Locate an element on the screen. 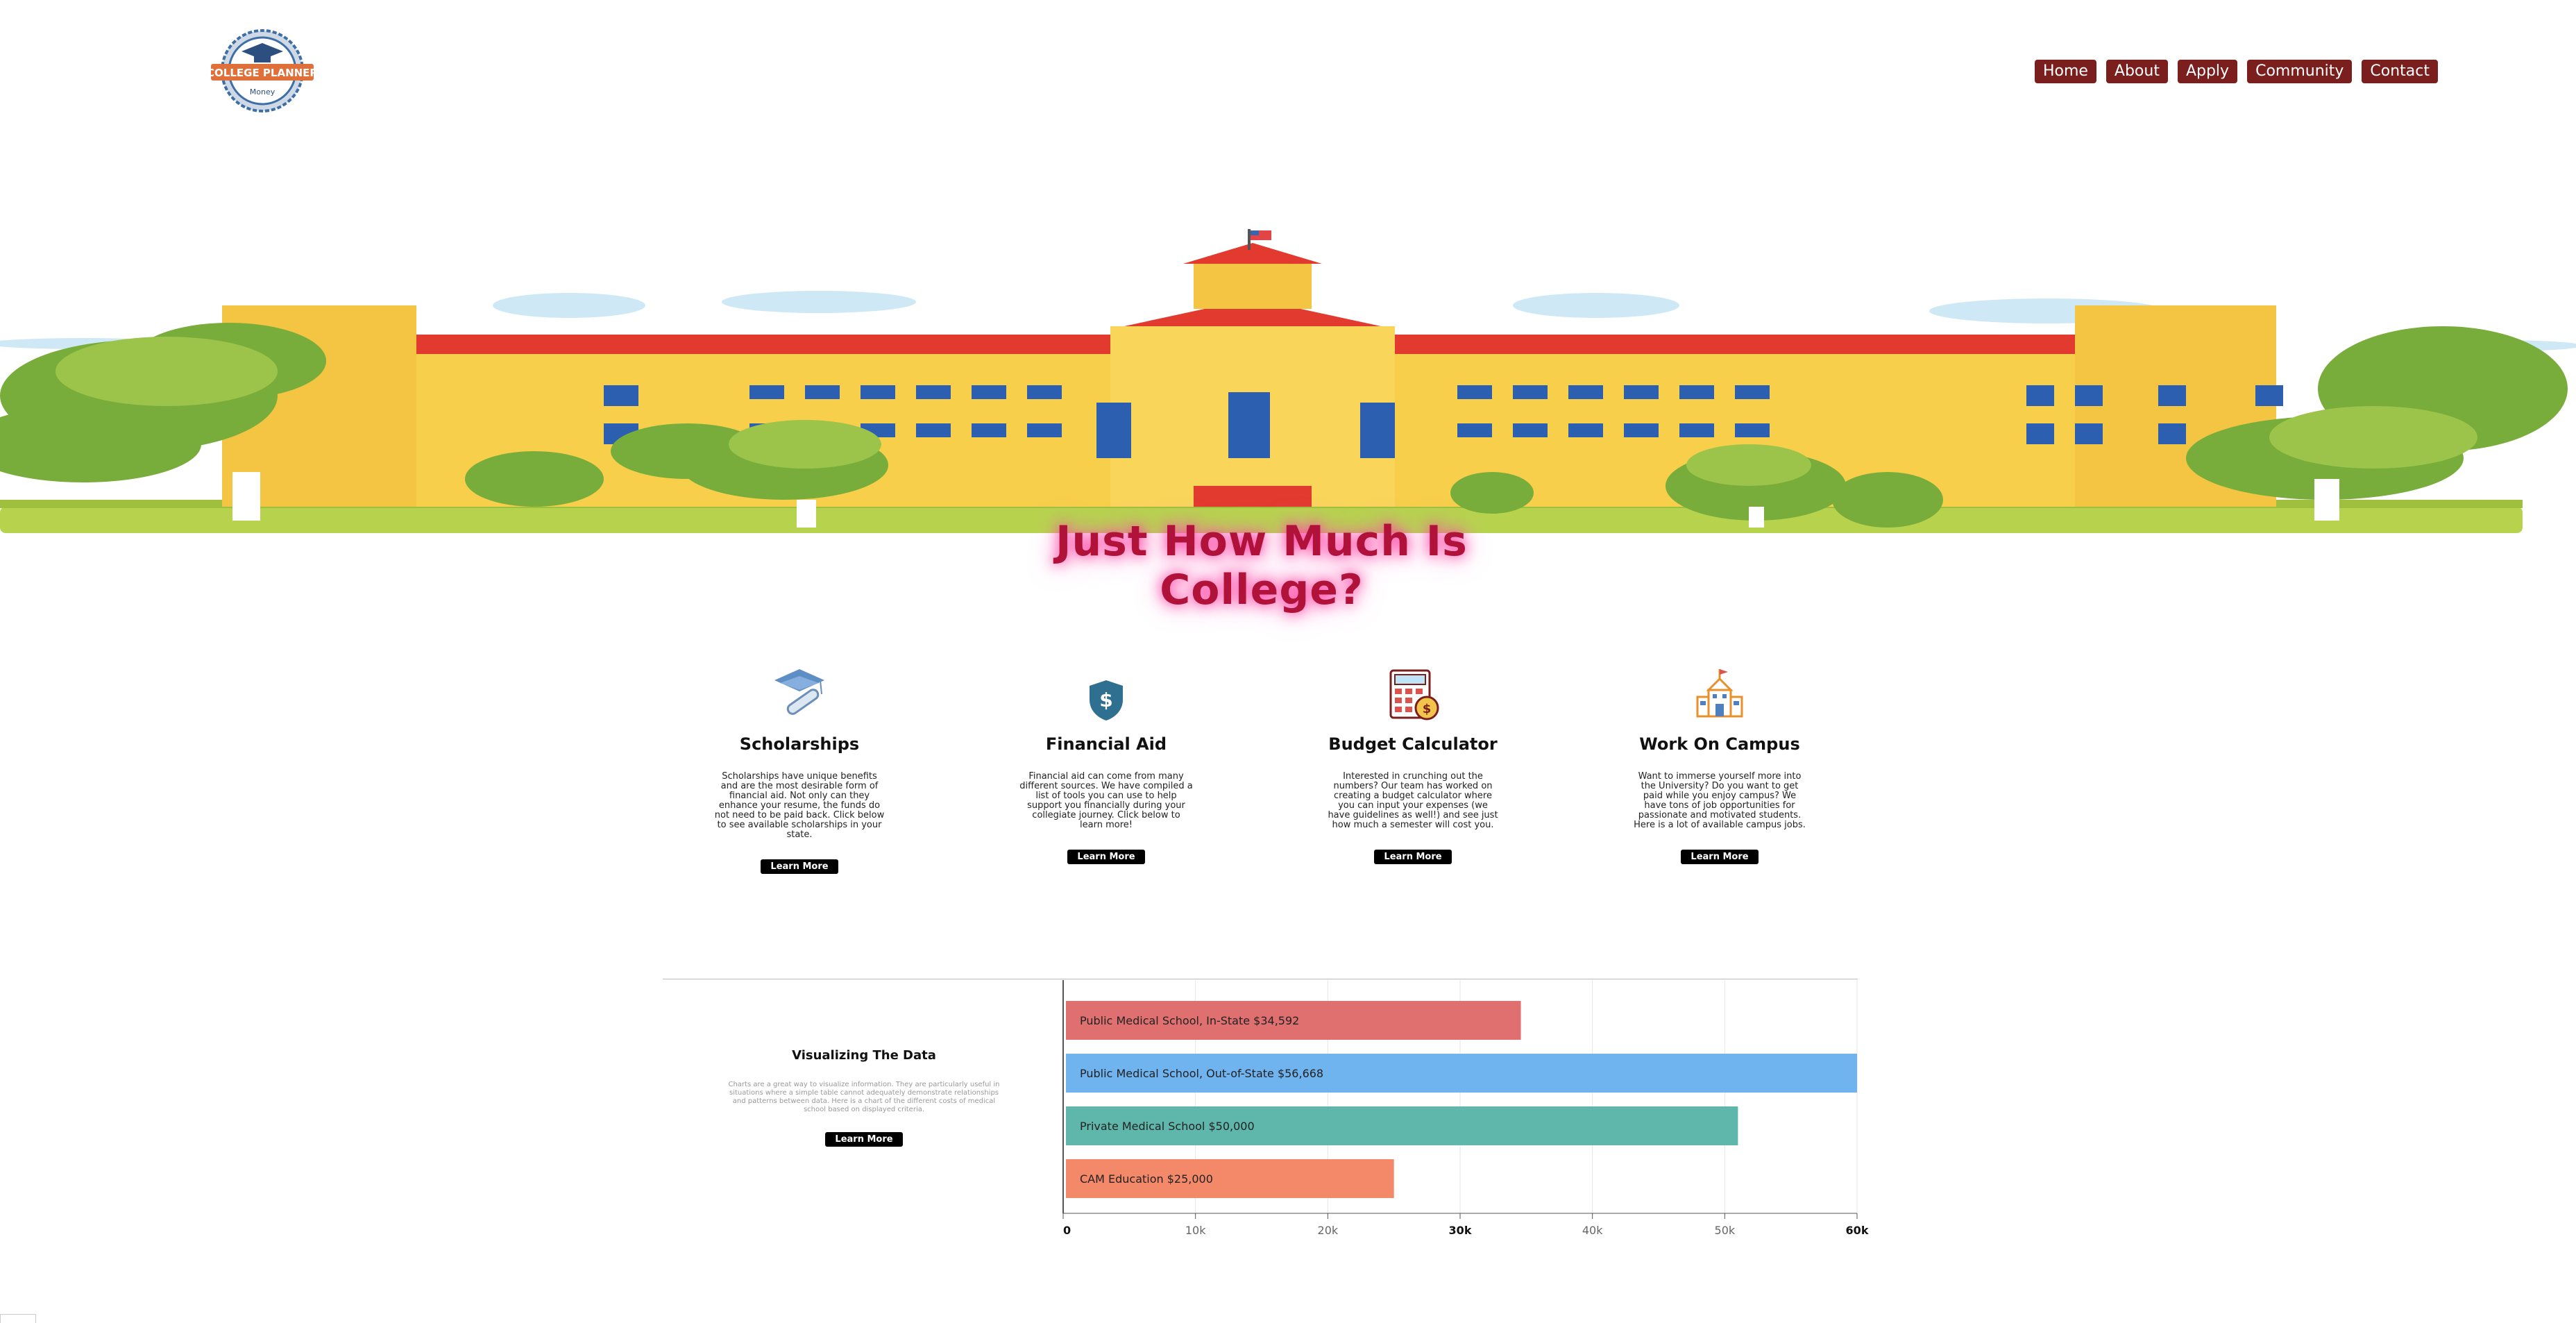 This screenshot has height=1323, width=2576. nav-about: About is located at coordinates (2136, 71).